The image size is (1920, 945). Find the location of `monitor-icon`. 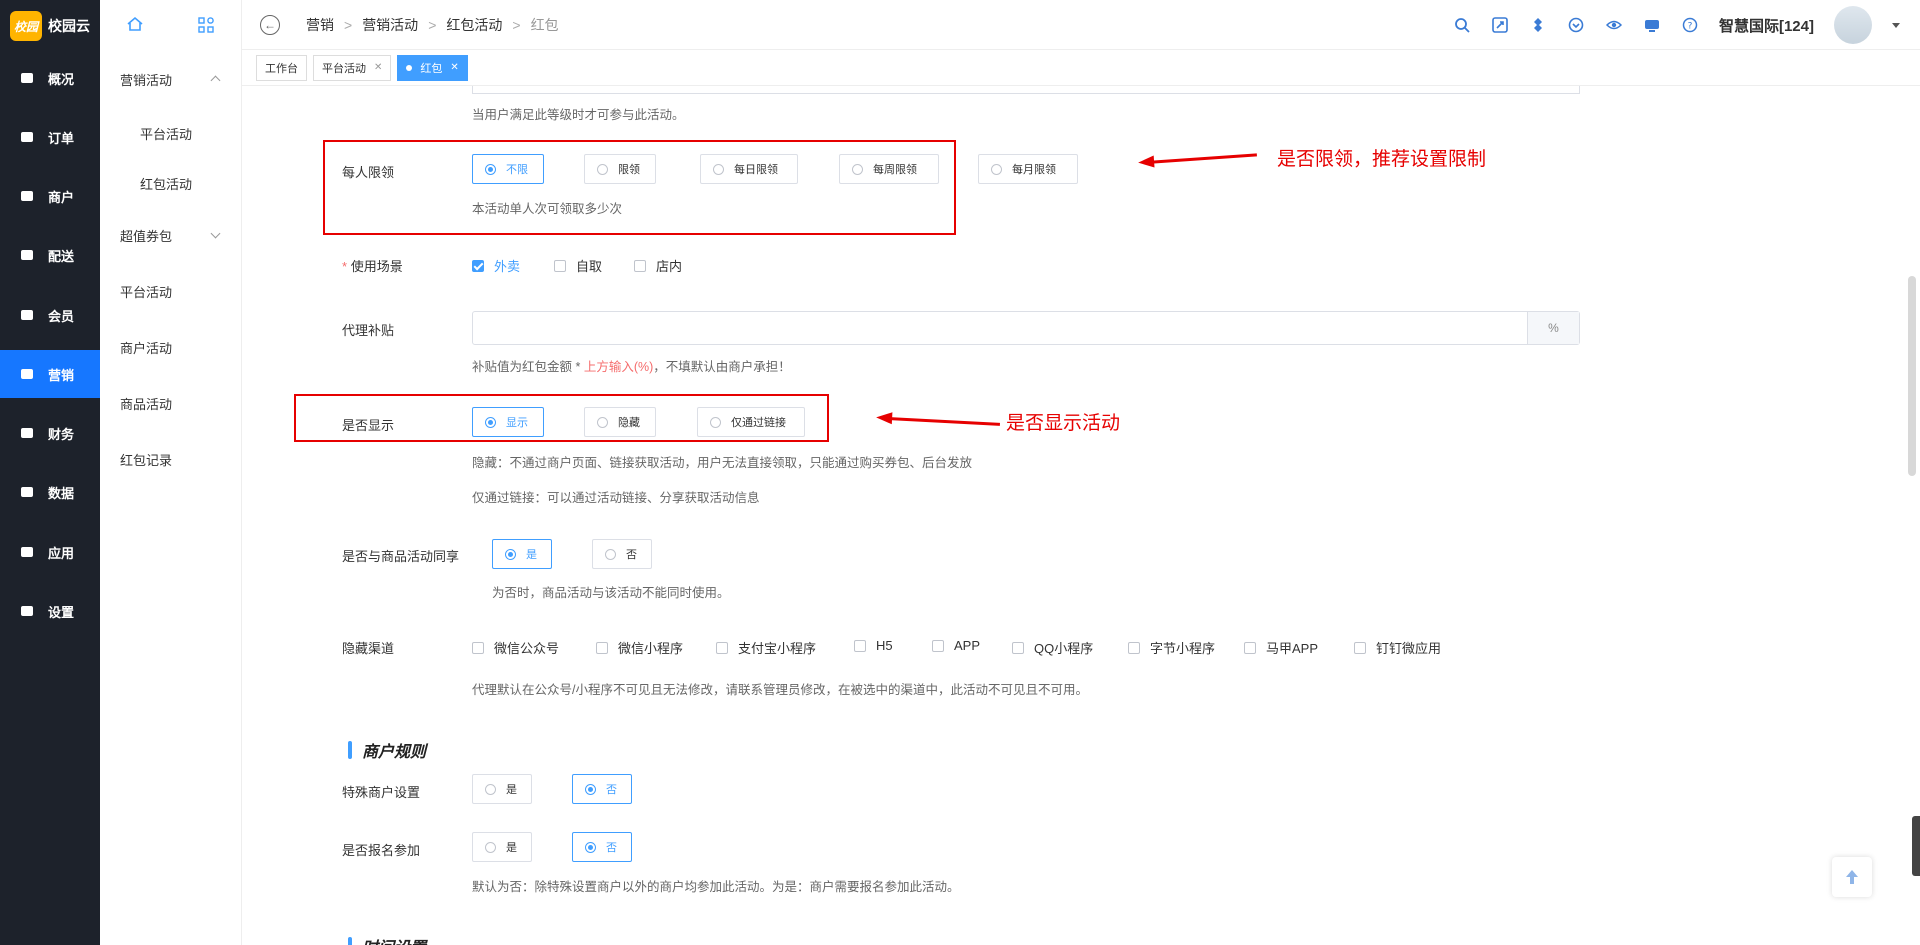

monitor-icon is located at coordinates (1652, 25).